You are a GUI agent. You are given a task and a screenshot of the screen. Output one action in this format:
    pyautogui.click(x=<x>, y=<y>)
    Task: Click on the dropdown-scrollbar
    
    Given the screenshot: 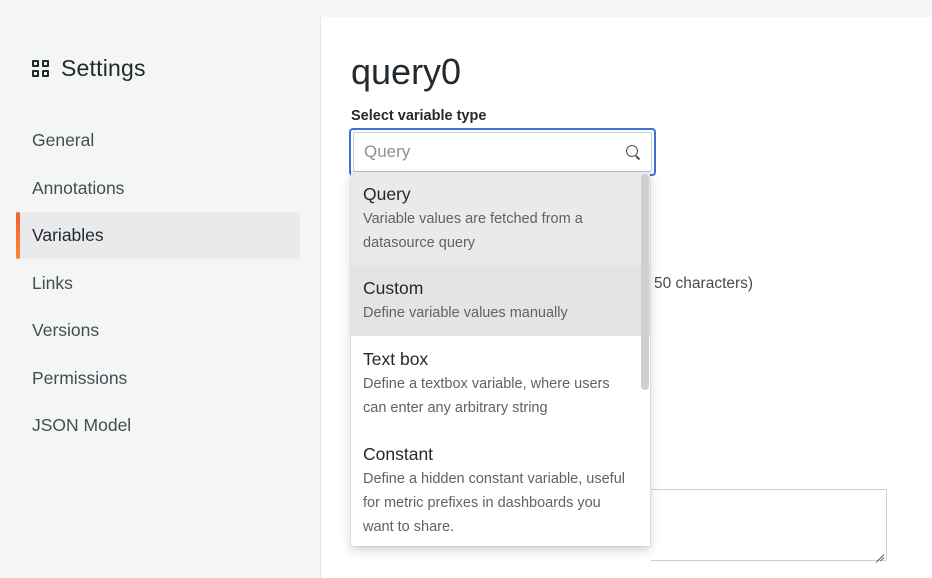 What is the action you would take?
    pyautogui.click(x=645, y=282)
    